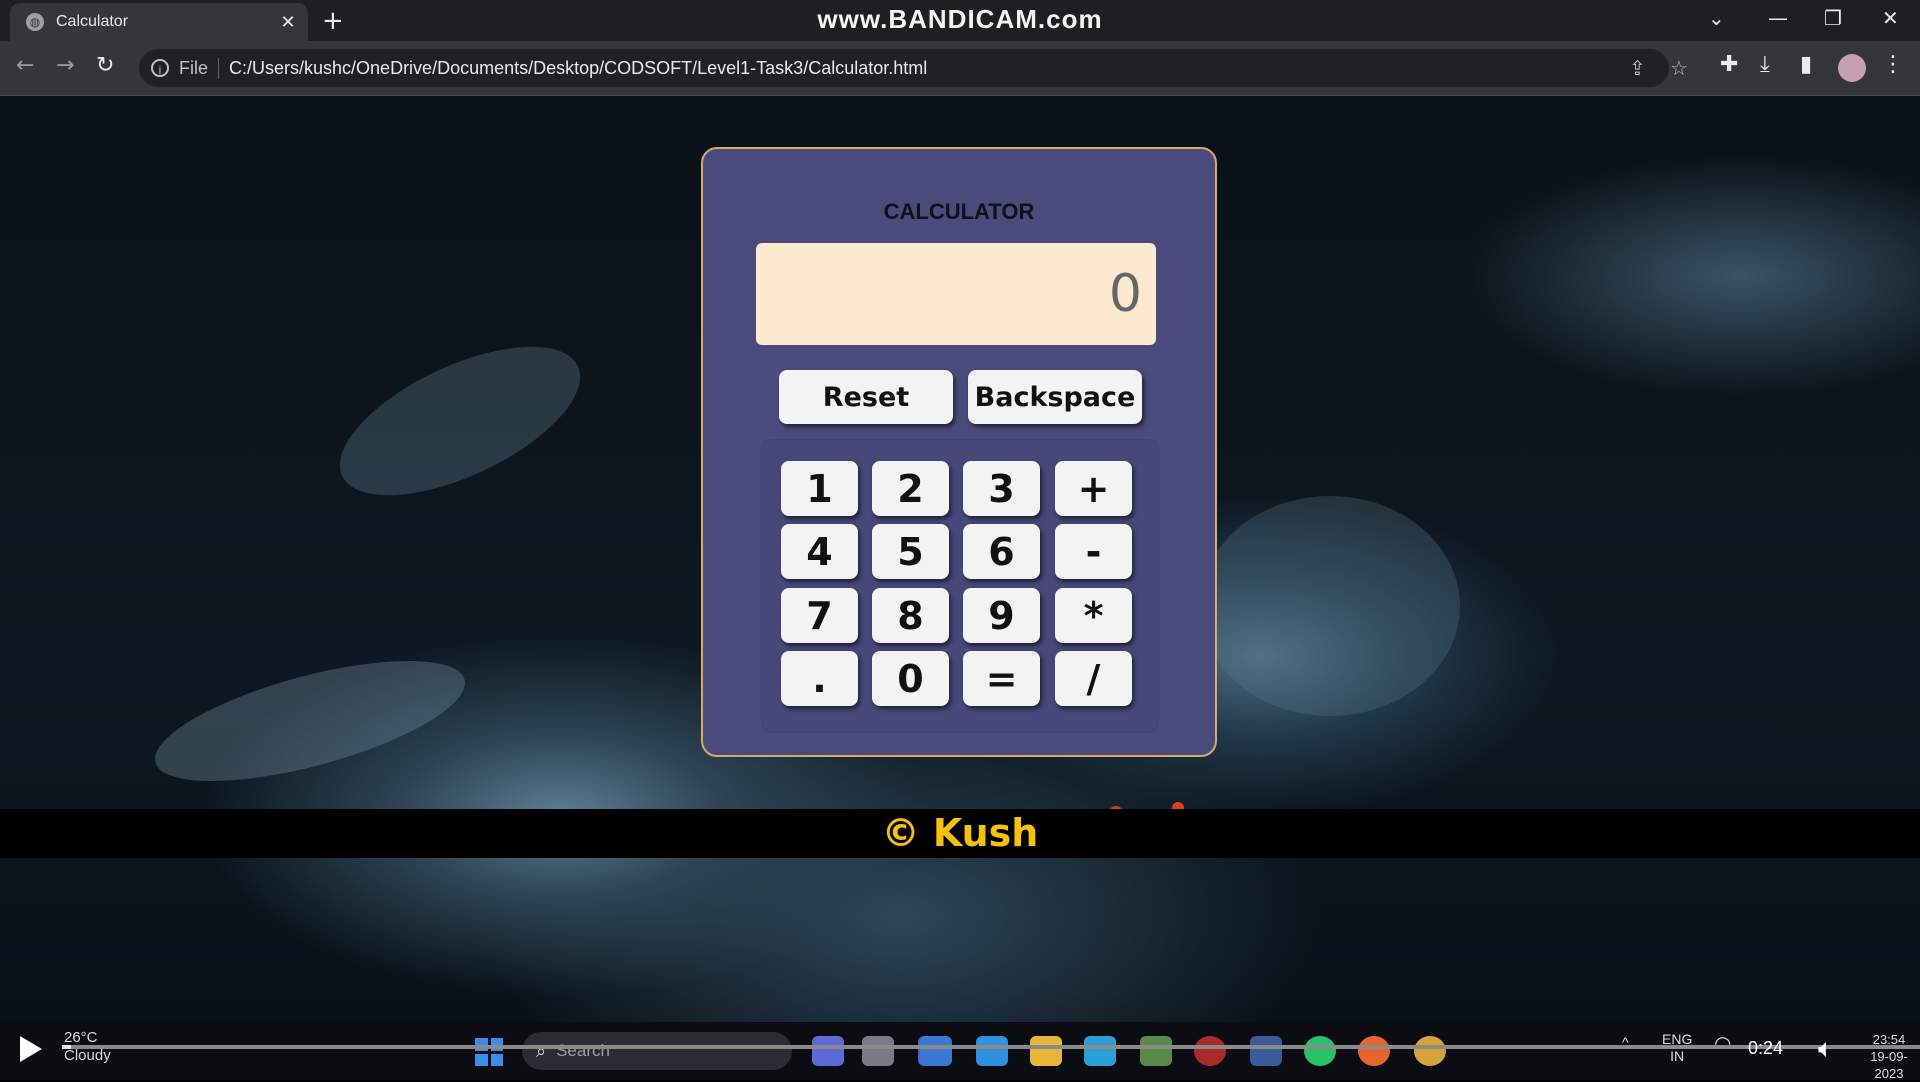  What do you see at coordinates (936, 1051) in the screenshot?
I see `store-app-icon` at bounding box center [936, 1051].